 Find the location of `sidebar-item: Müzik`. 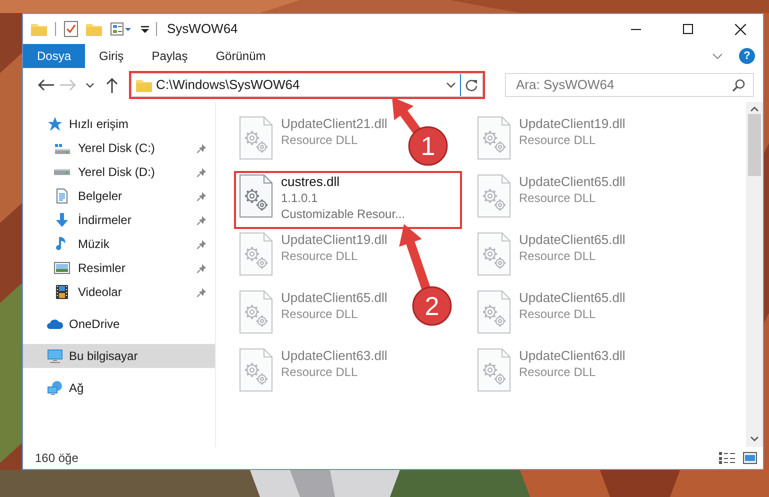

sidebar-item: Müzik is located at coordinates (119, 244).